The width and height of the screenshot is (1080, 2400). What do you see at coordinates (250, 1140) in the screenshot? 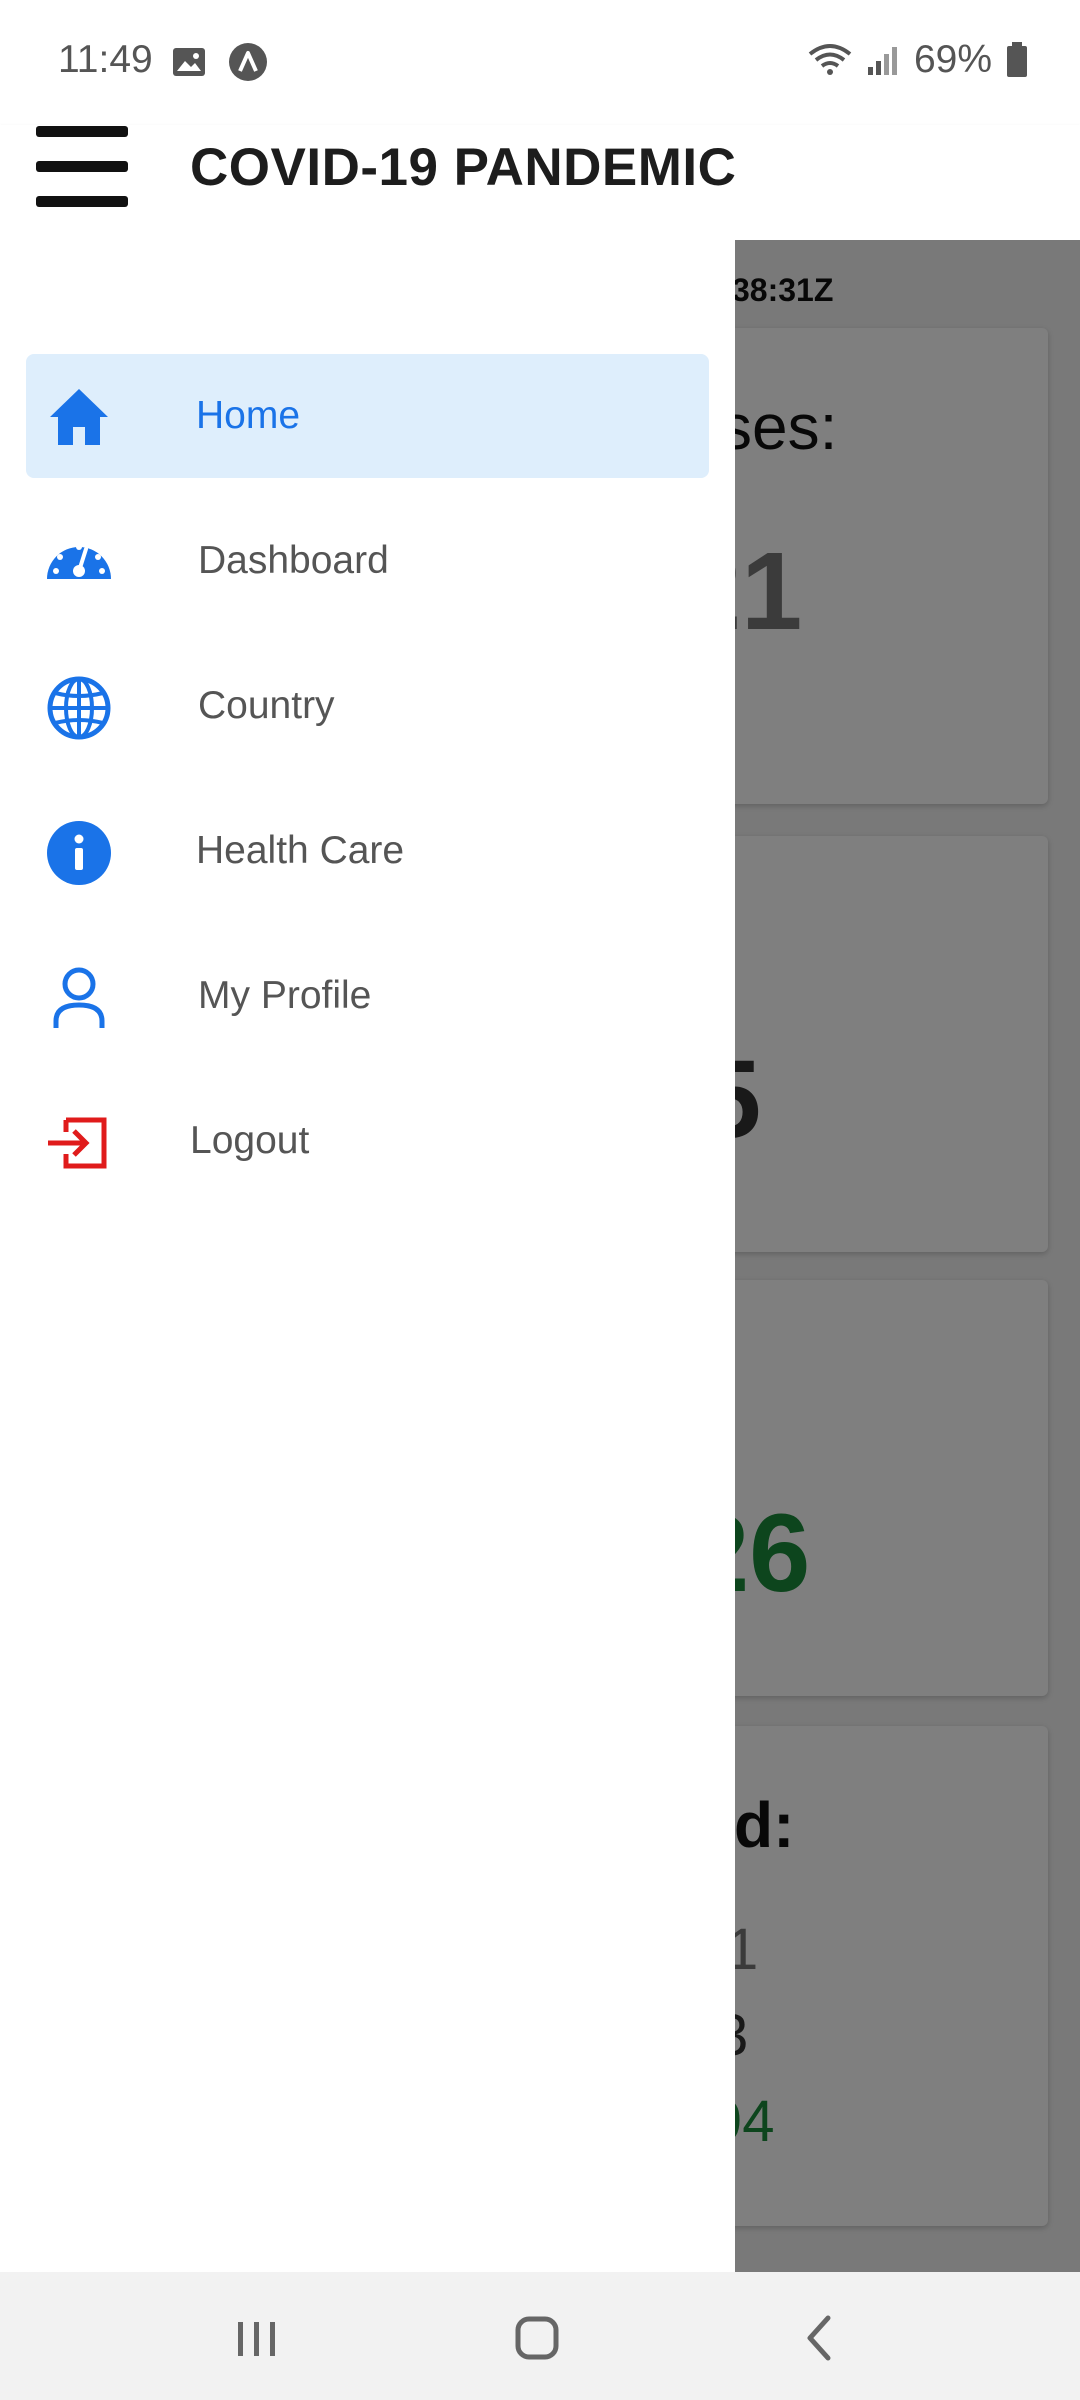
I see `drawer-item-label: Logout` at bounding box center [250, 1140].